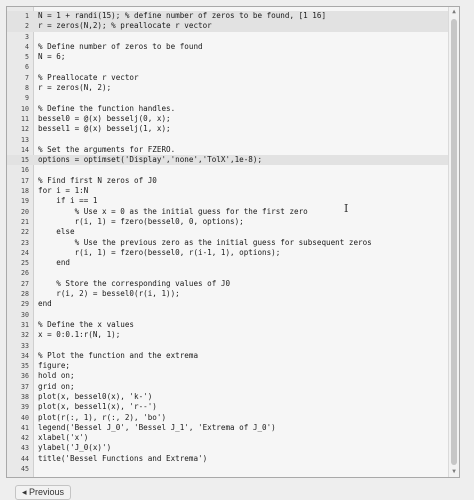  I want to click on code-line: 21 r(i, 1) = fzero(bessel0, 0, options);, so click(233, 222).